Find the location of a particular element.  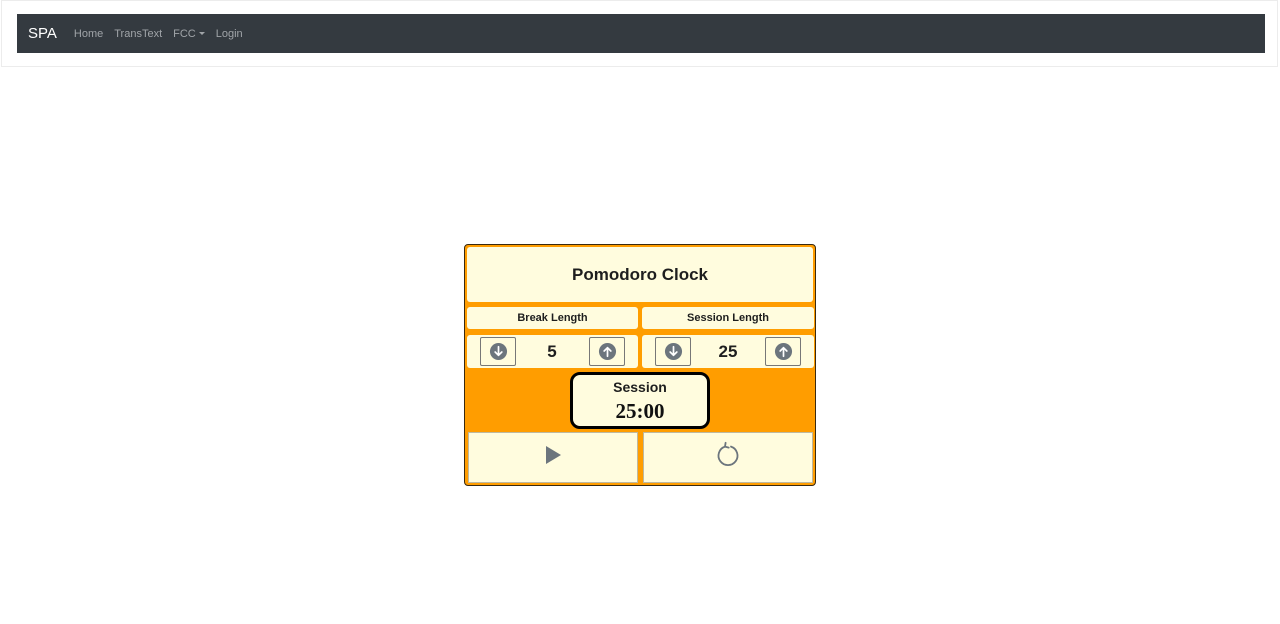

start-stop-button is located at coordinates (553, 457).